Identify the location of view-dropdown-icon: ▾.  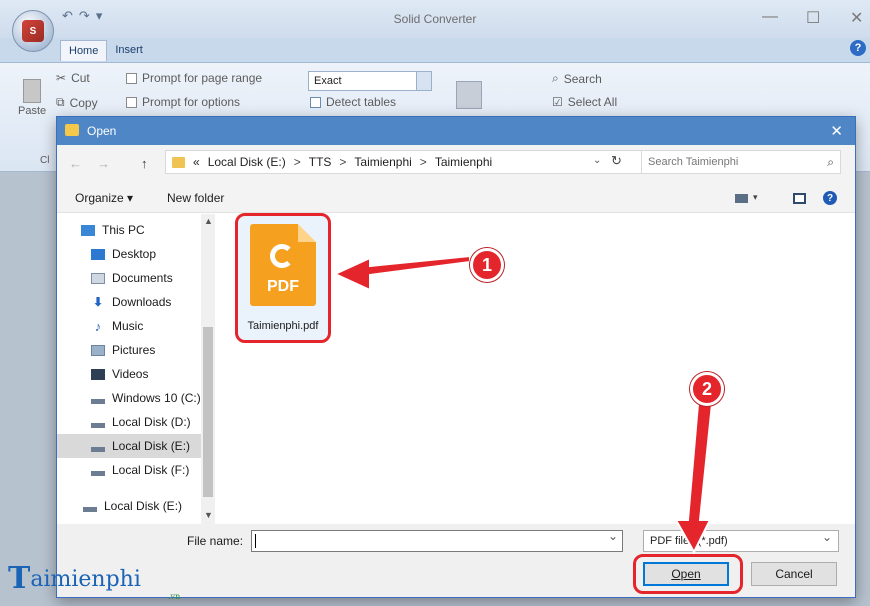
(755, 197).